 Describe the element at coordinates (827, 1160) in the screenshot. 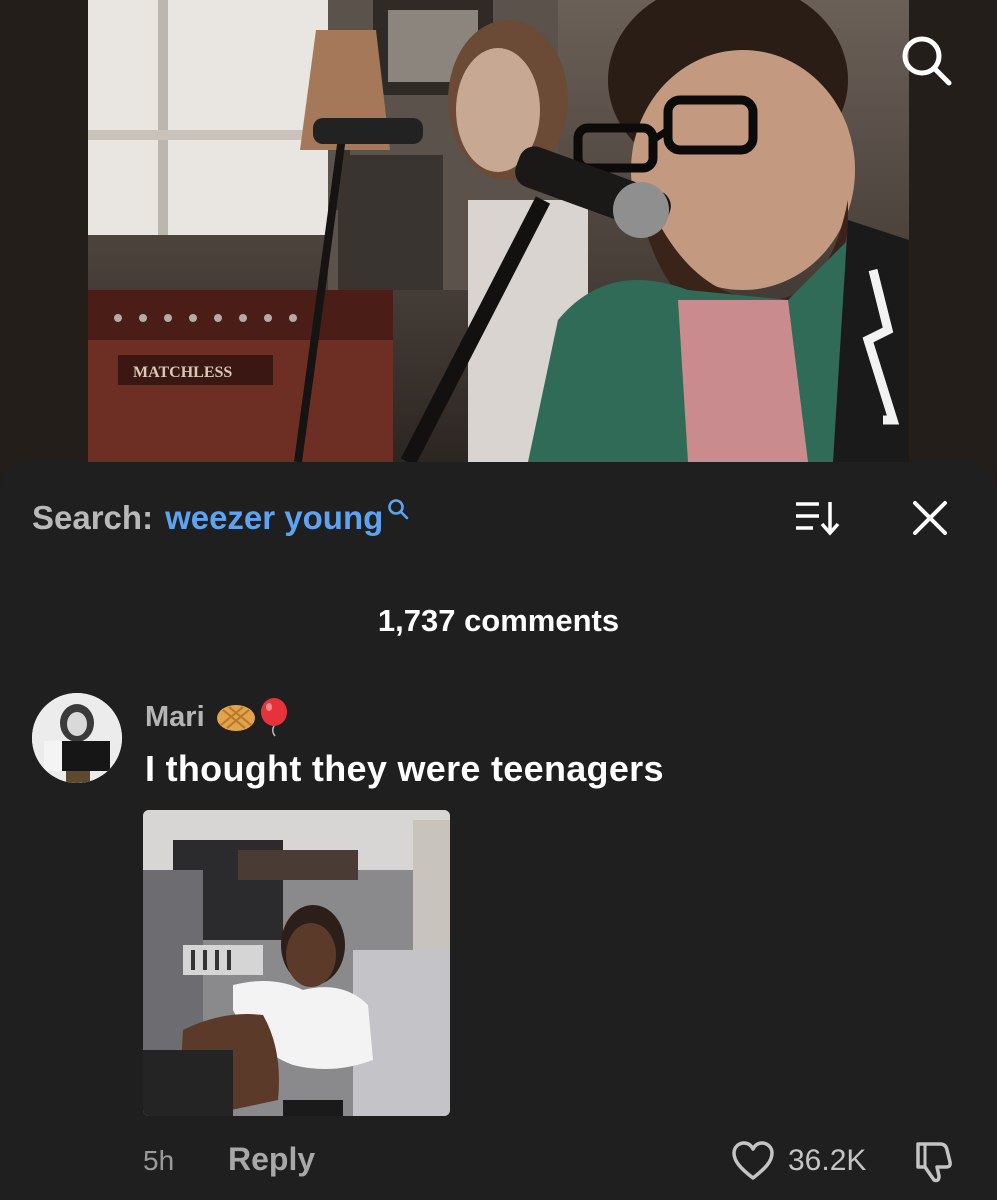

I see `like-count: 36.2K` at that location.